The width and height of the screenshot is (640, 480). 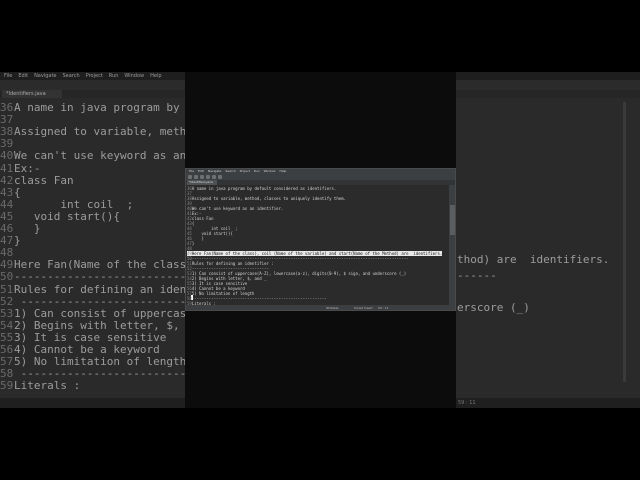 I want to click on code-line: 59Literals :, so click(x=201, y=303).